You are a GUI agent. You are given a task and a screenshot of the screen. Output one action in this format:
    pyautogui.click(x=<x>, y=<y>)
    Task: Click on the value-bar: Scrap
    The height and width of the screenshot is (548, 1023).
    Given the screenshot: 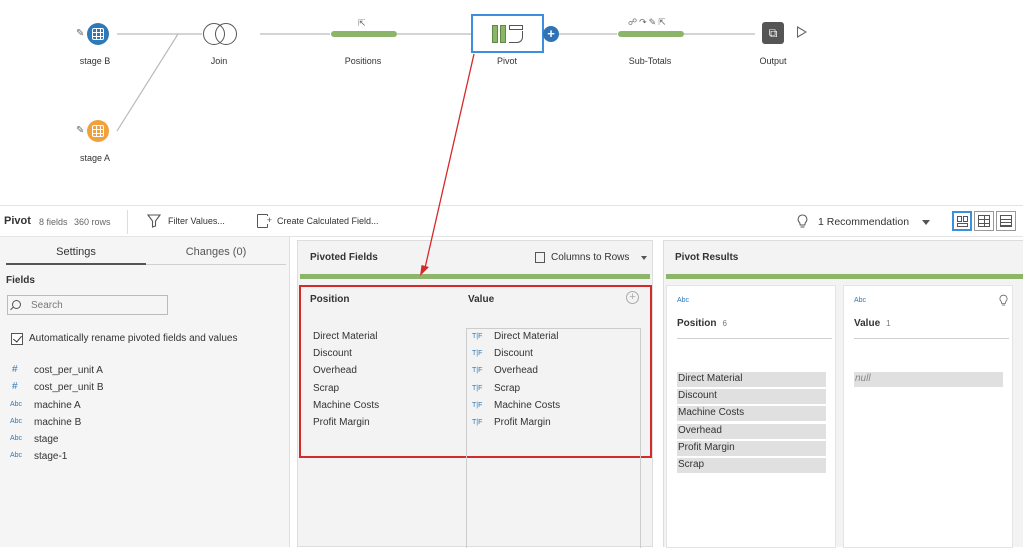 What is the action you would take?
    pyautogui.click(x=751, y=465)
    